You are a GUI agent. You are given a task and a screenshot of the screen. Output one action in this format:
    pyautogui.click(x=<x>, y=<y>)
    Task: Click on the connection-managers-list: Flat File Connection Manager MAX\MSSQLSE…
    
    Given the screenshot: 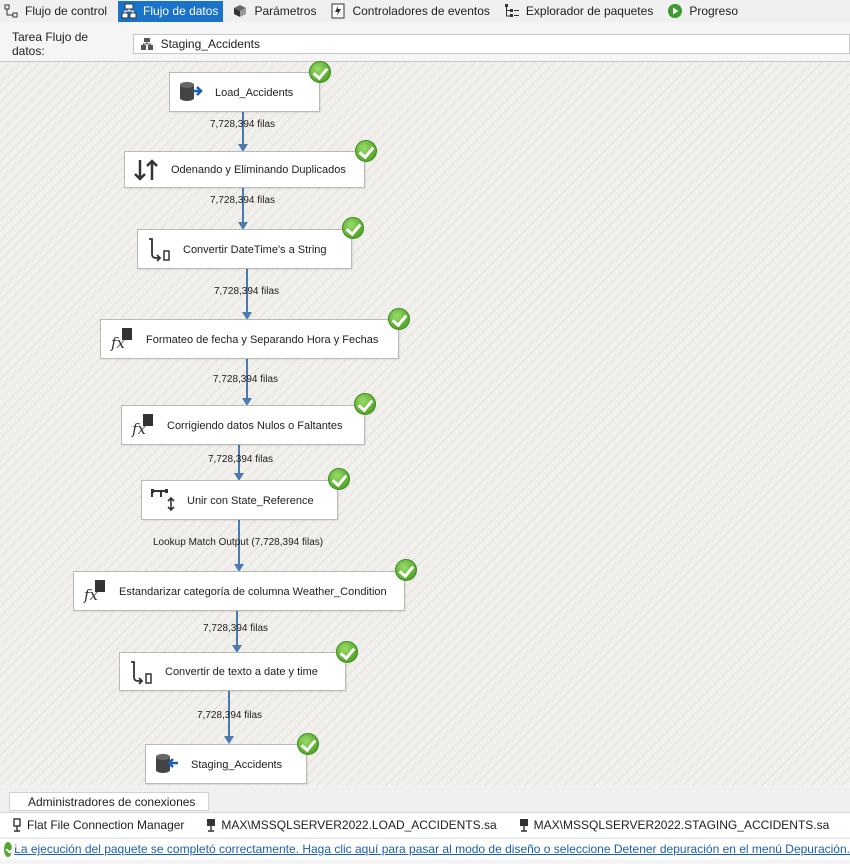 What is the action you would take?
    pyautogui.click(x=425, y=825)
    